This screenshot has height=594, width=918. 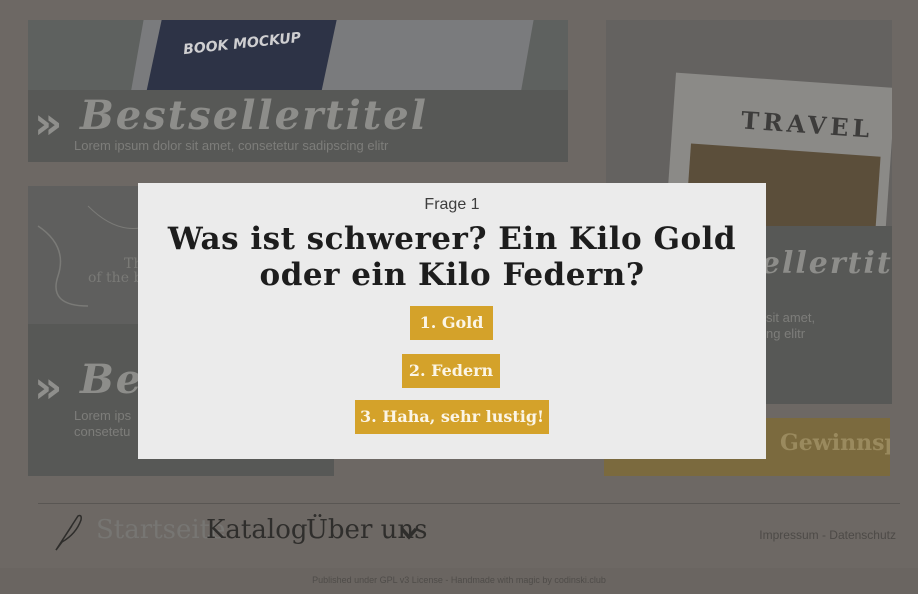 What do you see at coordinates (241, 56) in the screenshot?
I see `book-cover-image` at bounding box center [241, 56].